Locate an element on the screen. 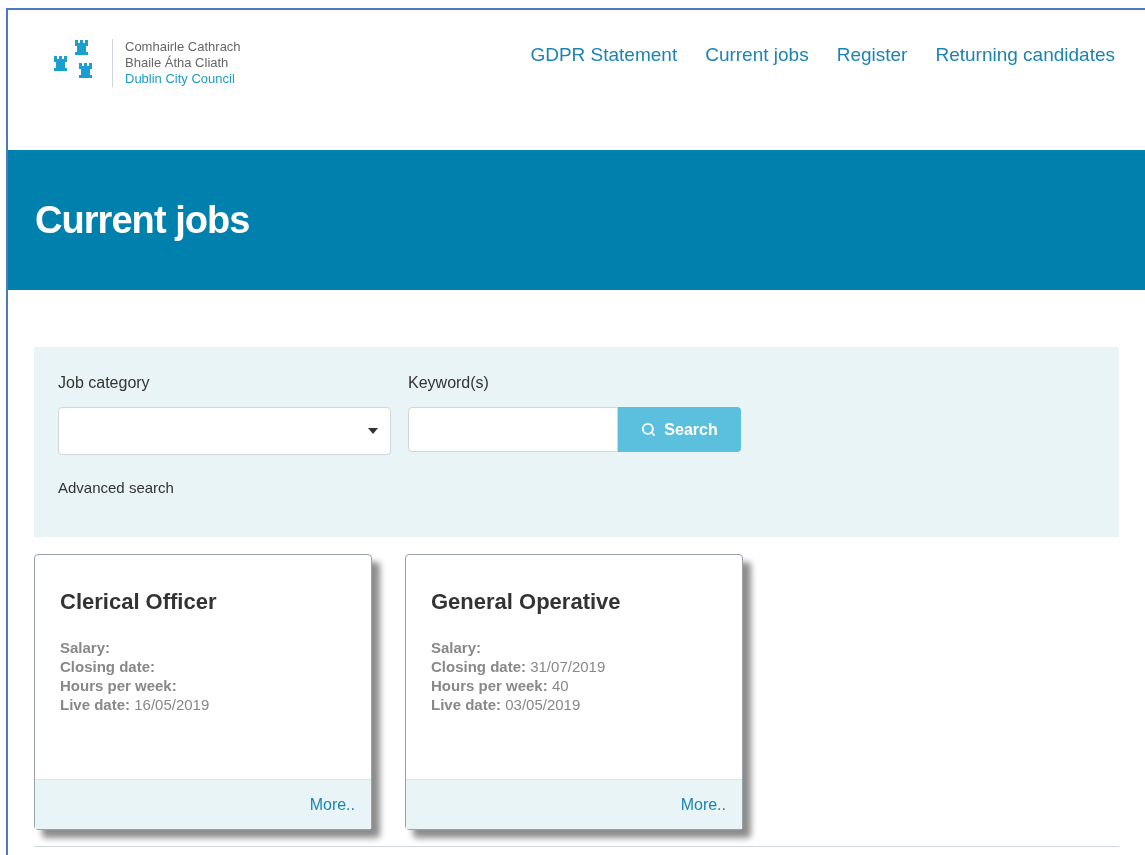 Image resolution: width=1145 pixels, height=855 pixels. keyword-field is located at coordinates (513, 429).